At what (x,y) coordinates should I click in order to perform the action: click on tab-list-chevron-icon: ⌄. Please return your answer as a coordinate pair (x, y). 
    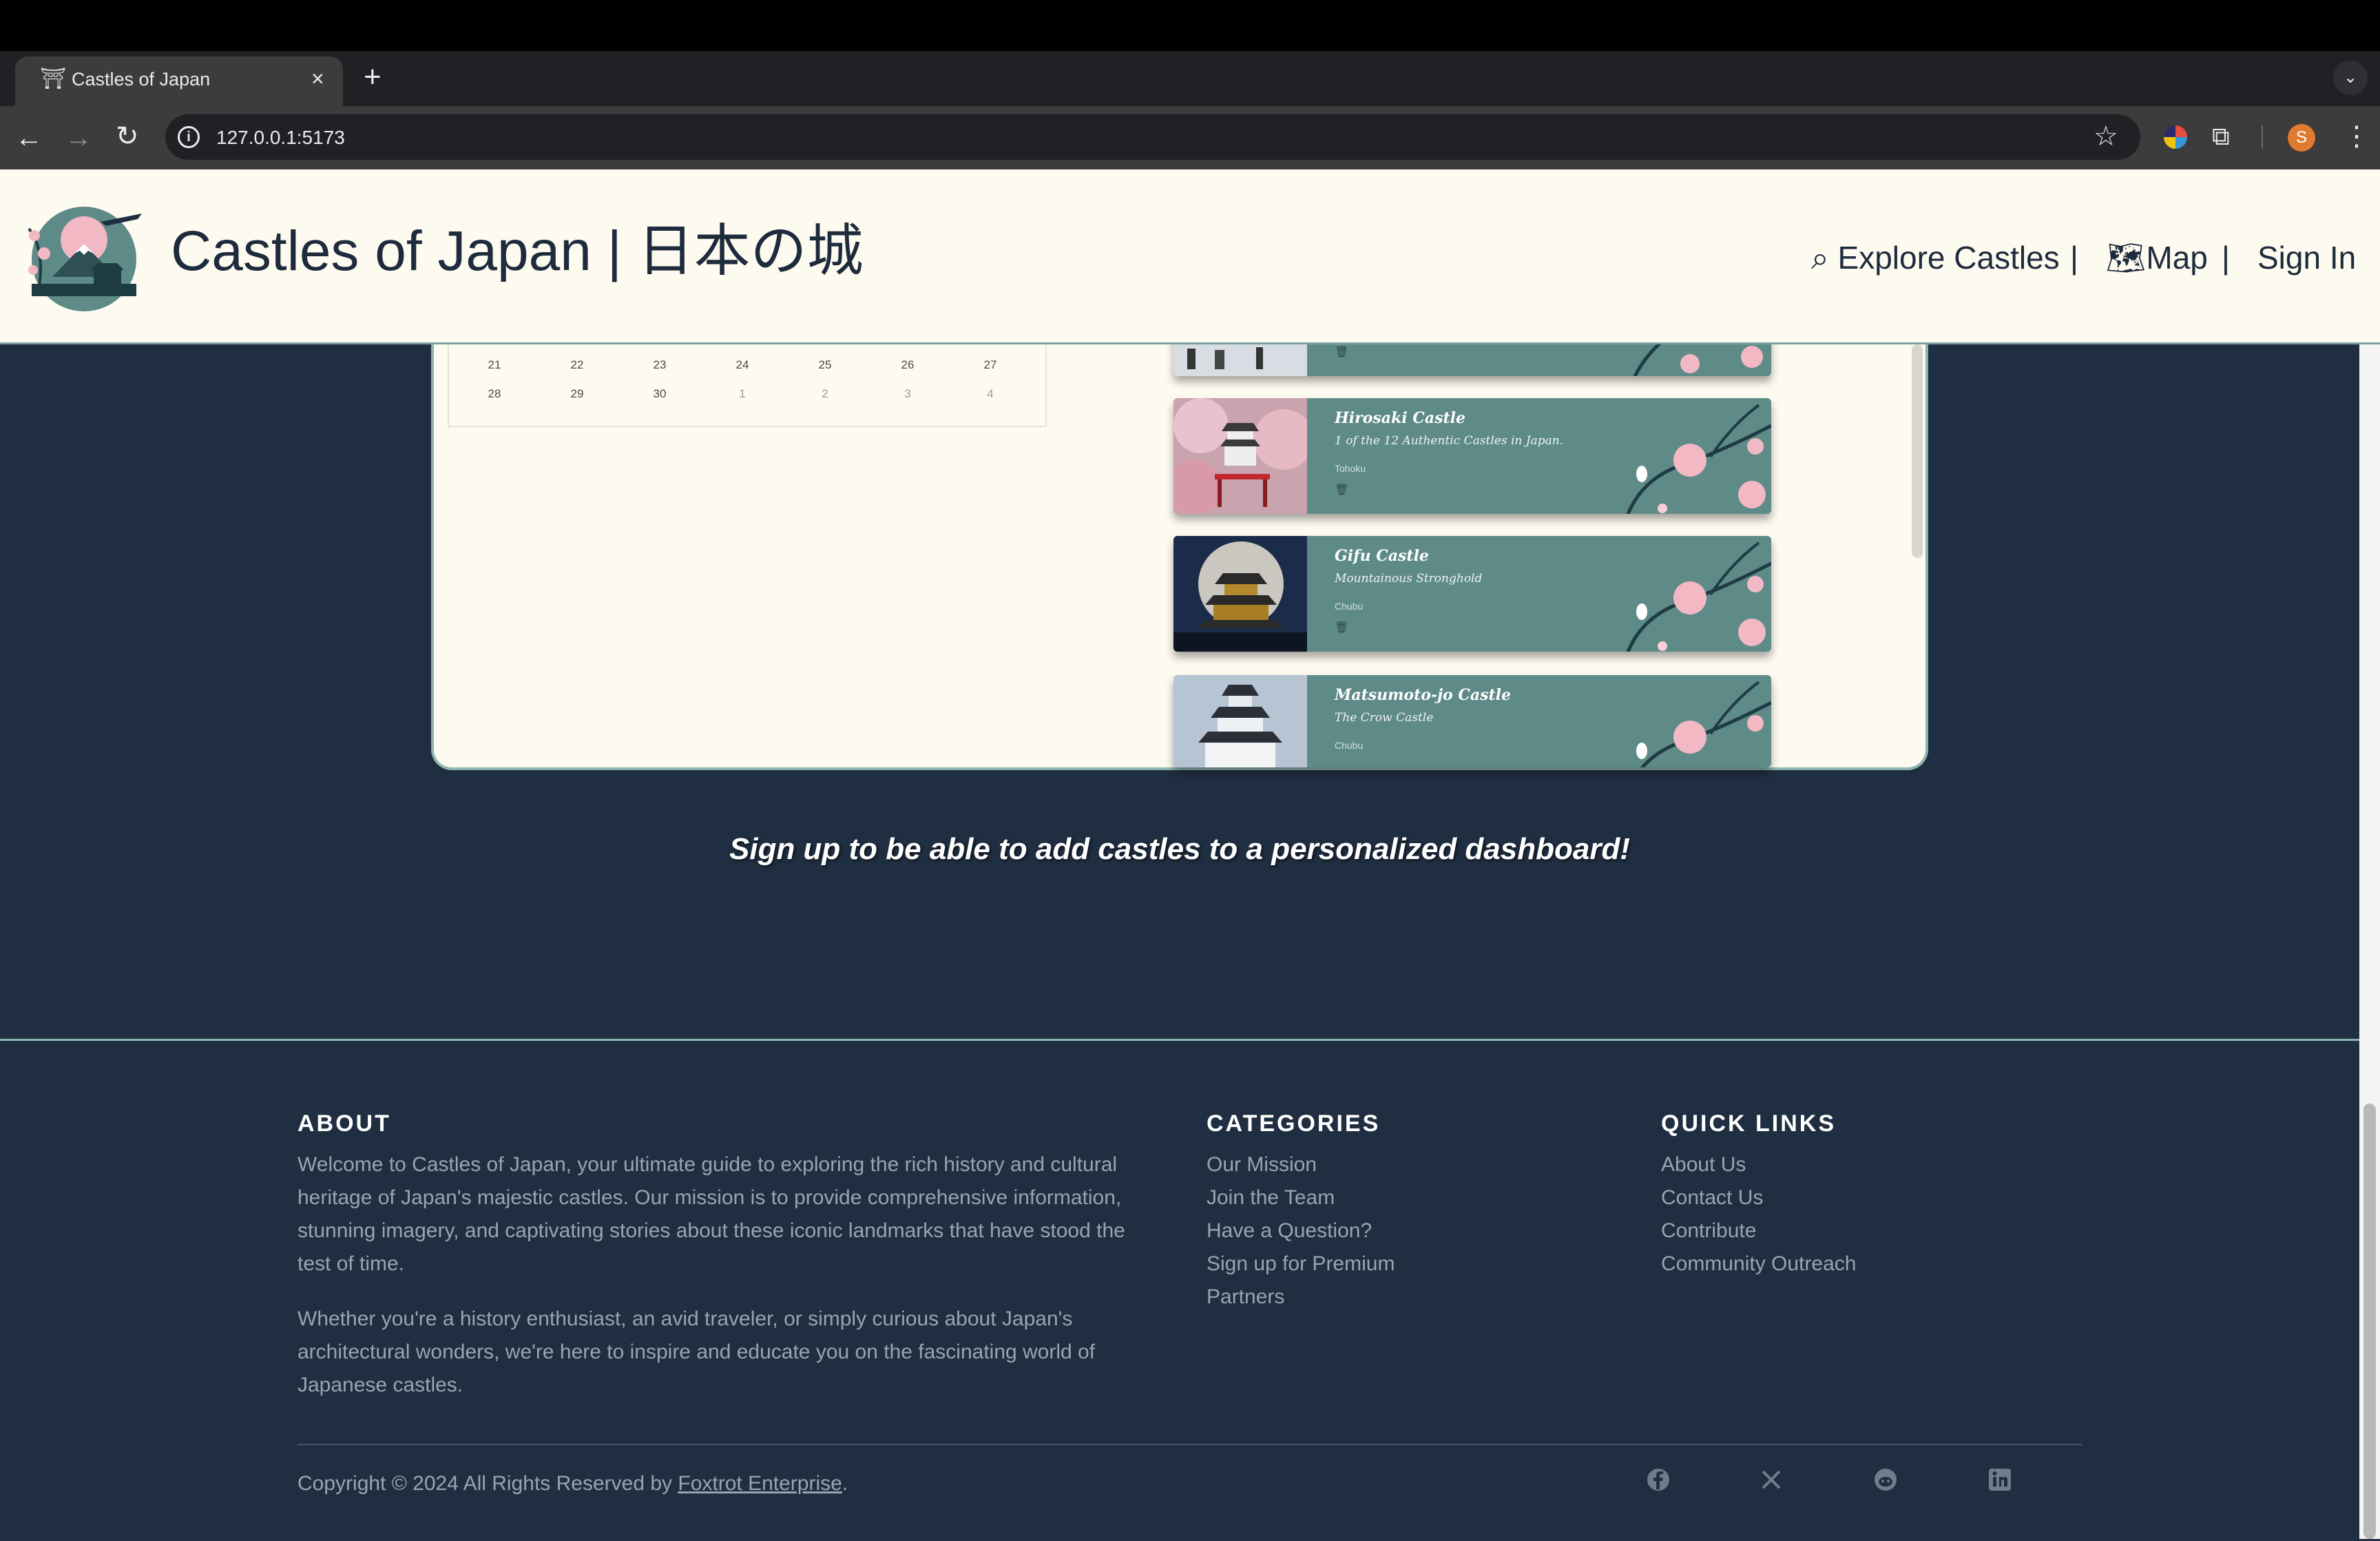
    Looking at the image, I should click on (2350, 78).